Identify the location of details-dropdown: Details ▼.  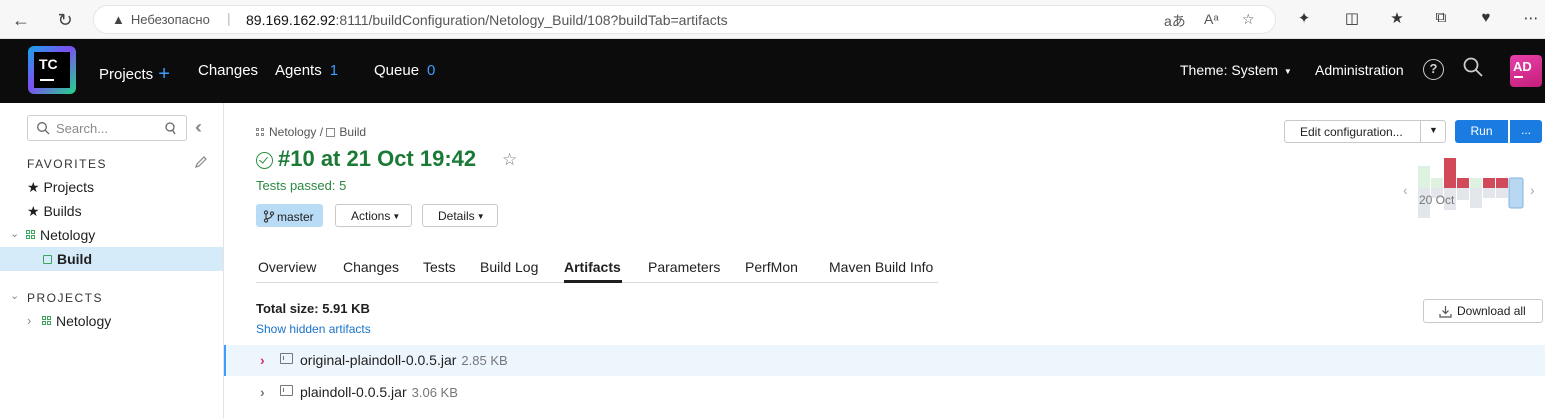
(460, 215).